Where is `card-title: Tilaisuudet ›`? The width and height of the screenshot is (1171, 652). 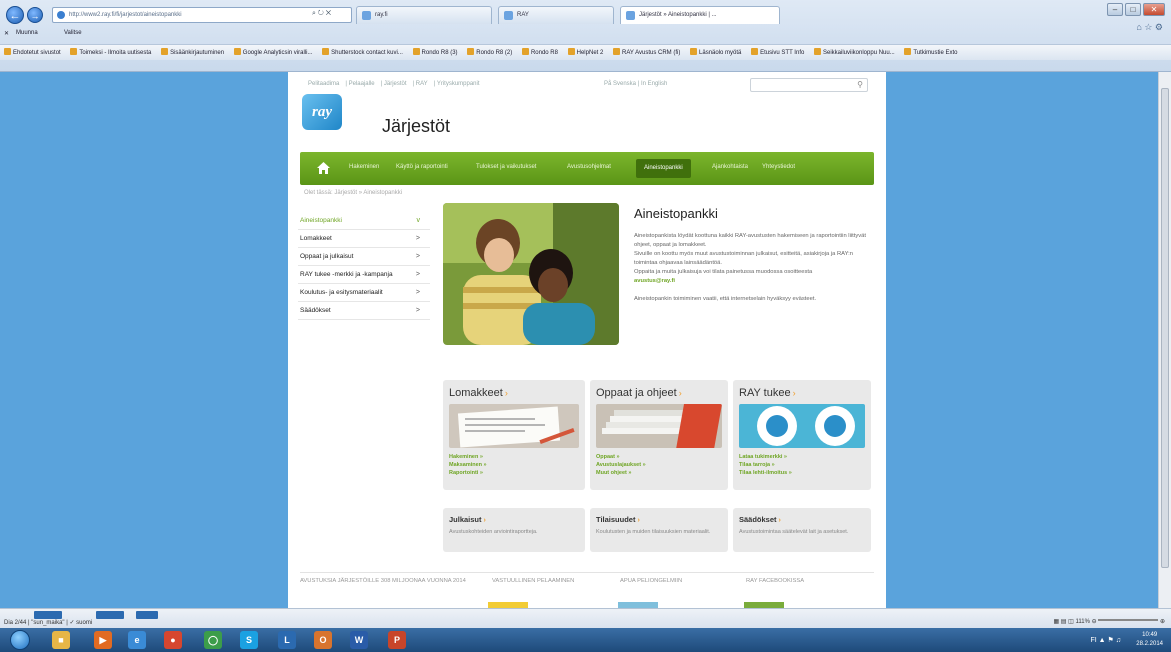 card-title: Tilaisuudet › is located at coordinates (618, 519).